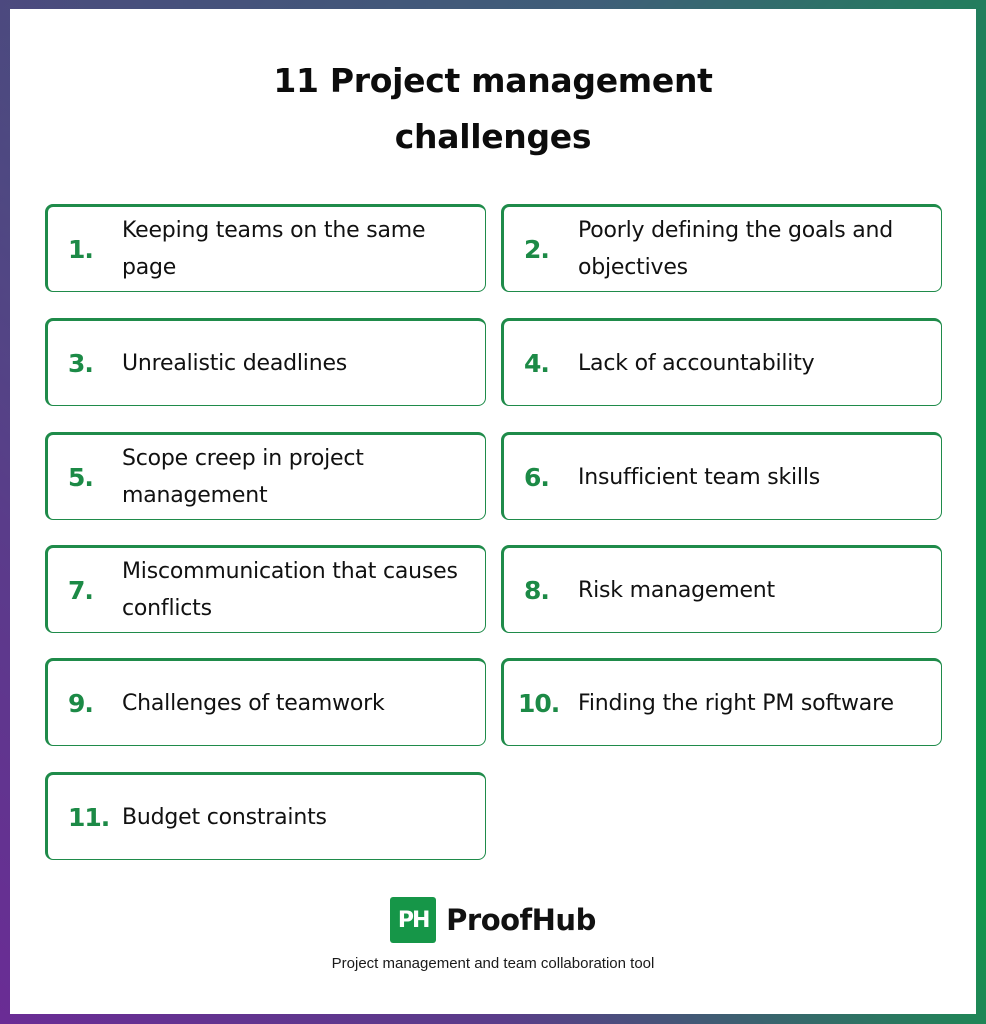  Describe the element at coordinates (243, 477) in the screenshot. I see `challenge-text: Scope creep in project management` at that location.